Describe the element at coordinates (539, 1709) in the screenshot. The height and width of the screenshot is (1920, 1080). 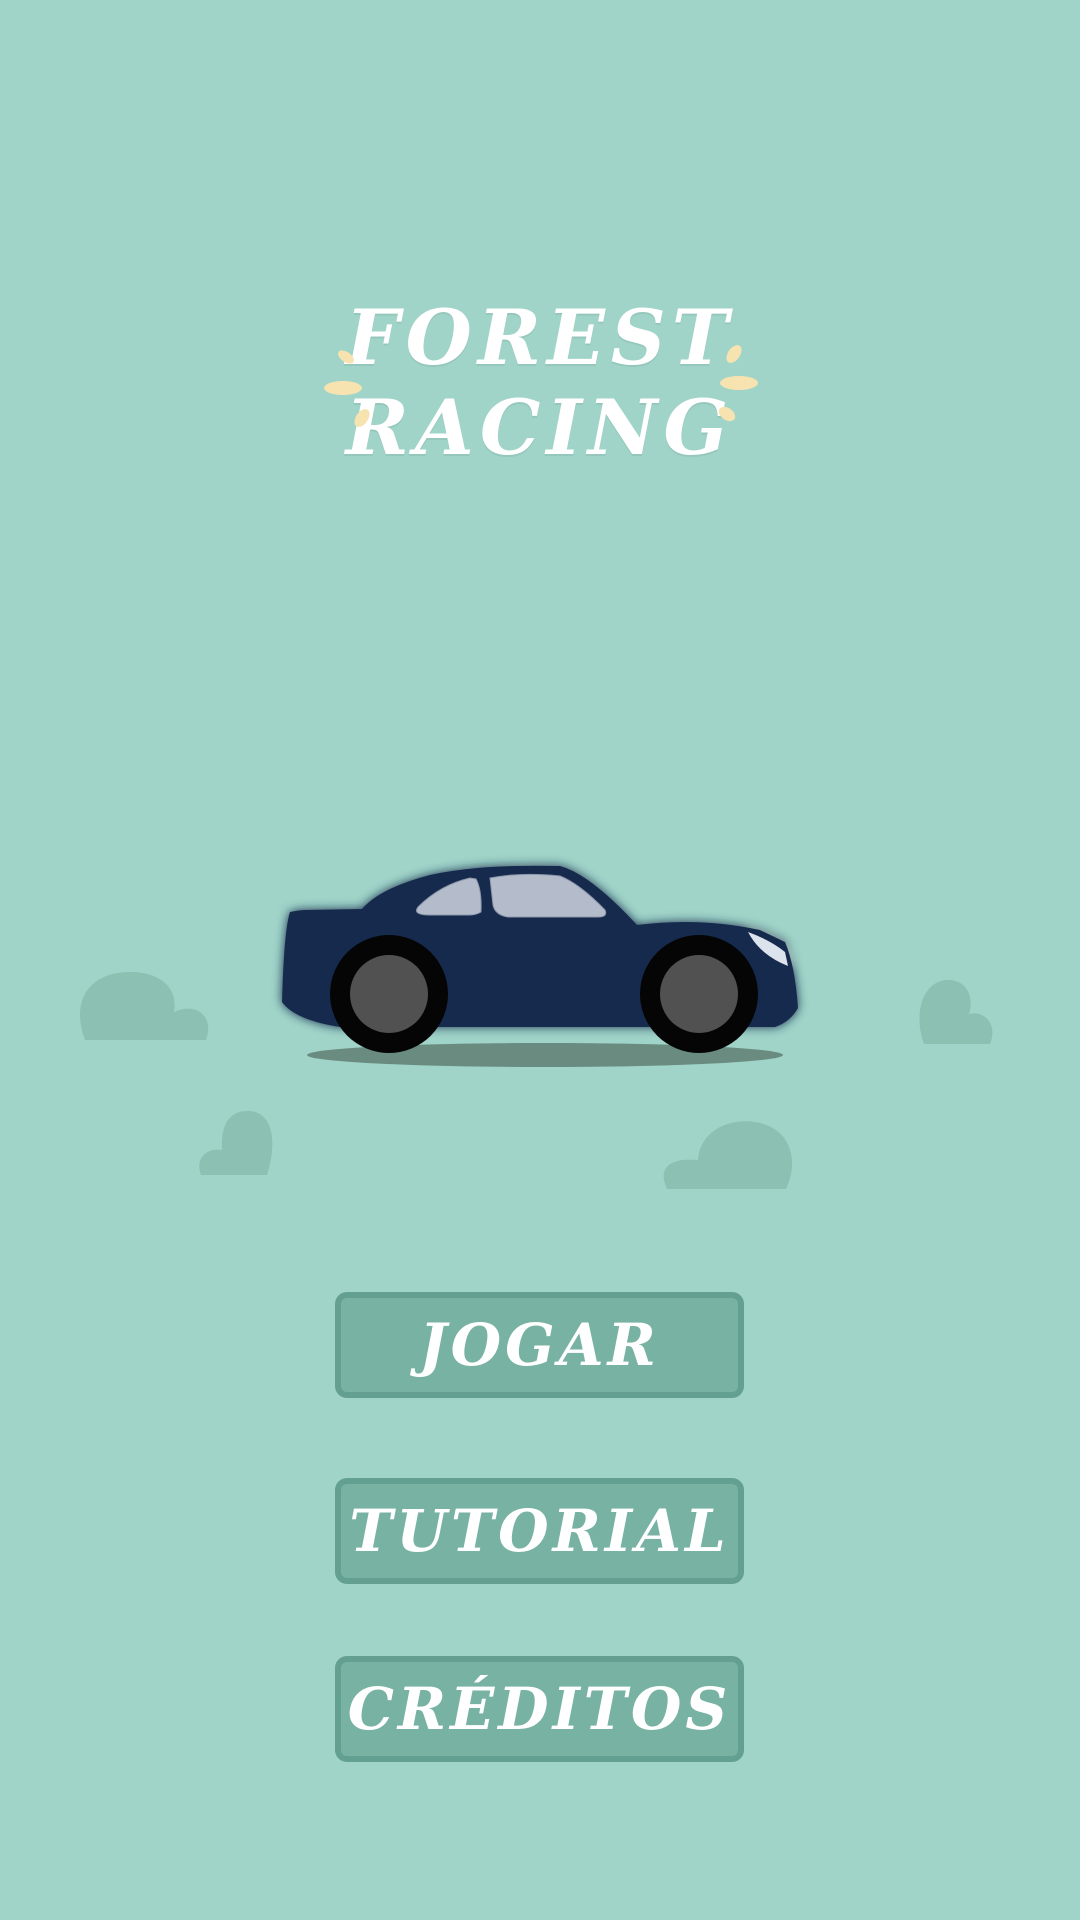
I see `credits-button: CRÉDITOS` at that location.